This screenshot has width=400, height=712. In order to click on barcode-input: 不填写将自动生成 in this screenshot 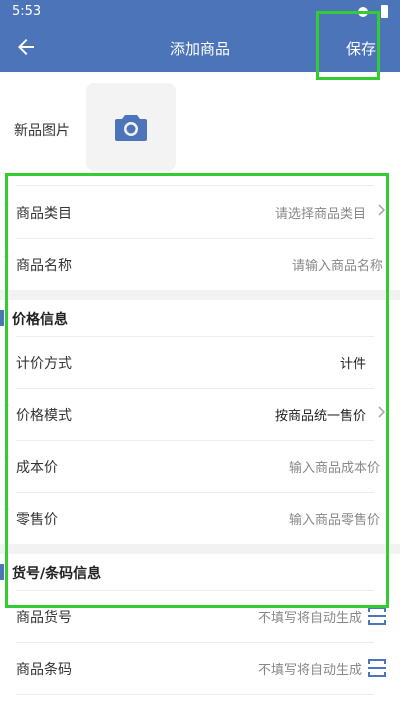, I will do `click(310, 668)`.